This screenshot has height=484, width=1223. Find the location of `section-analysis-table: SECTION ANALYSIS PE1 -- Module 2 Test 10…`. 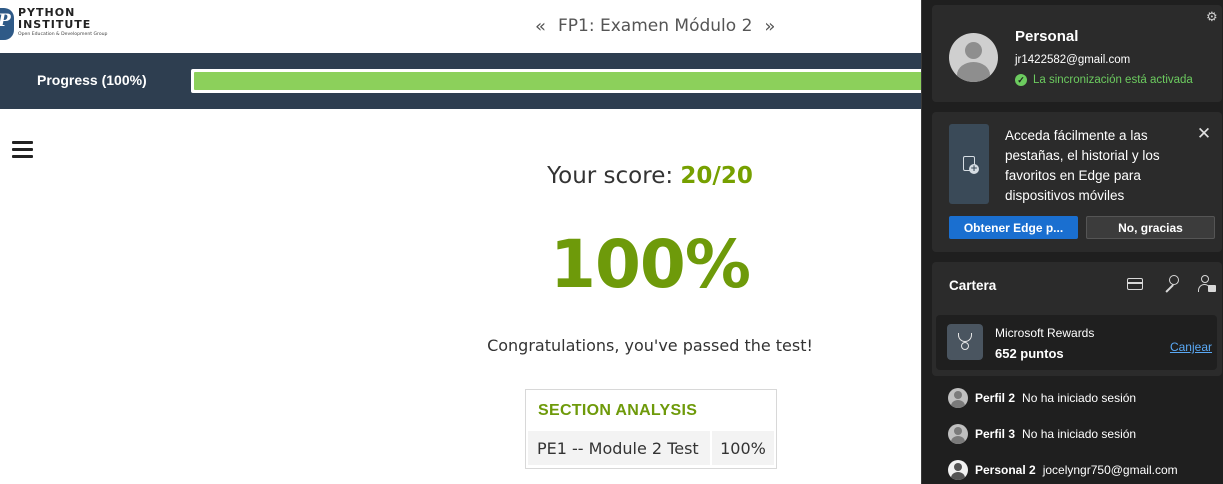

section-analysis-table: SECTION ANALYSIS PE1 -- Module 2 Test 10… is located at coordinates (651, 429).